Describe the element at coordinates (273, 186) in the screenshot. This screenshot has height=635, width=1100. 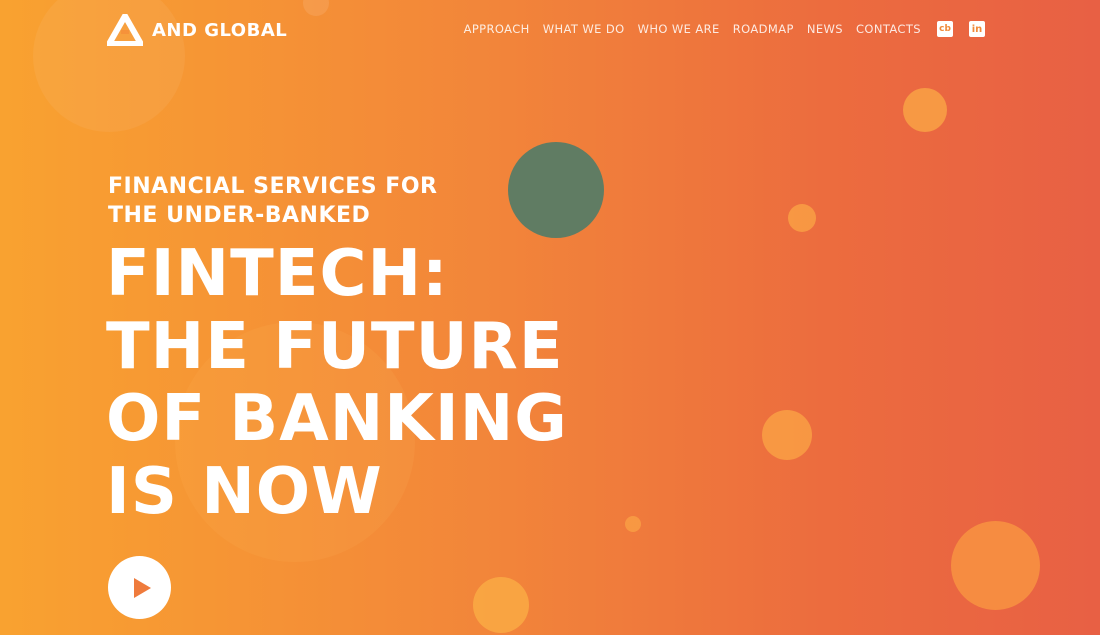
I see `hero-subtitle-line: FINANCIAL SERVICES FOR` at that location.